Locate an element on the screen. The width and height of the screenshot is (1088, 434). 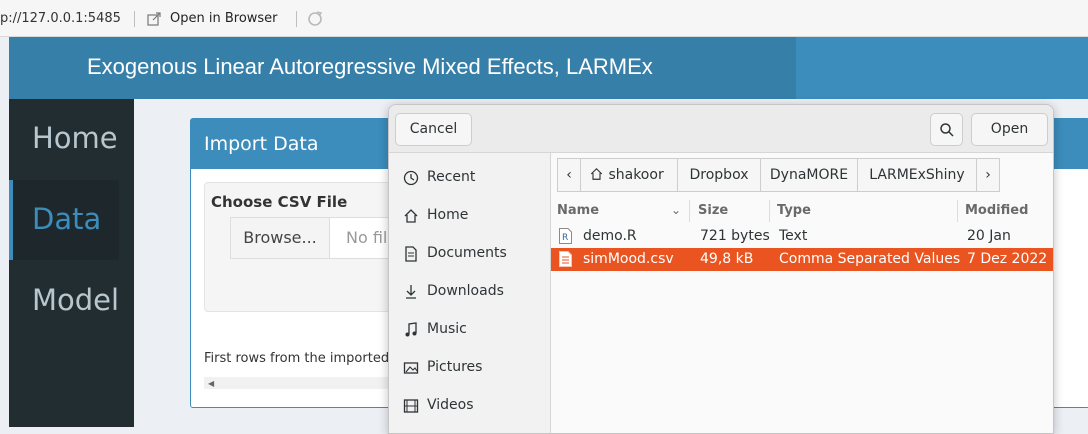
place-videos: Videos is located at coordinates (470, 406).